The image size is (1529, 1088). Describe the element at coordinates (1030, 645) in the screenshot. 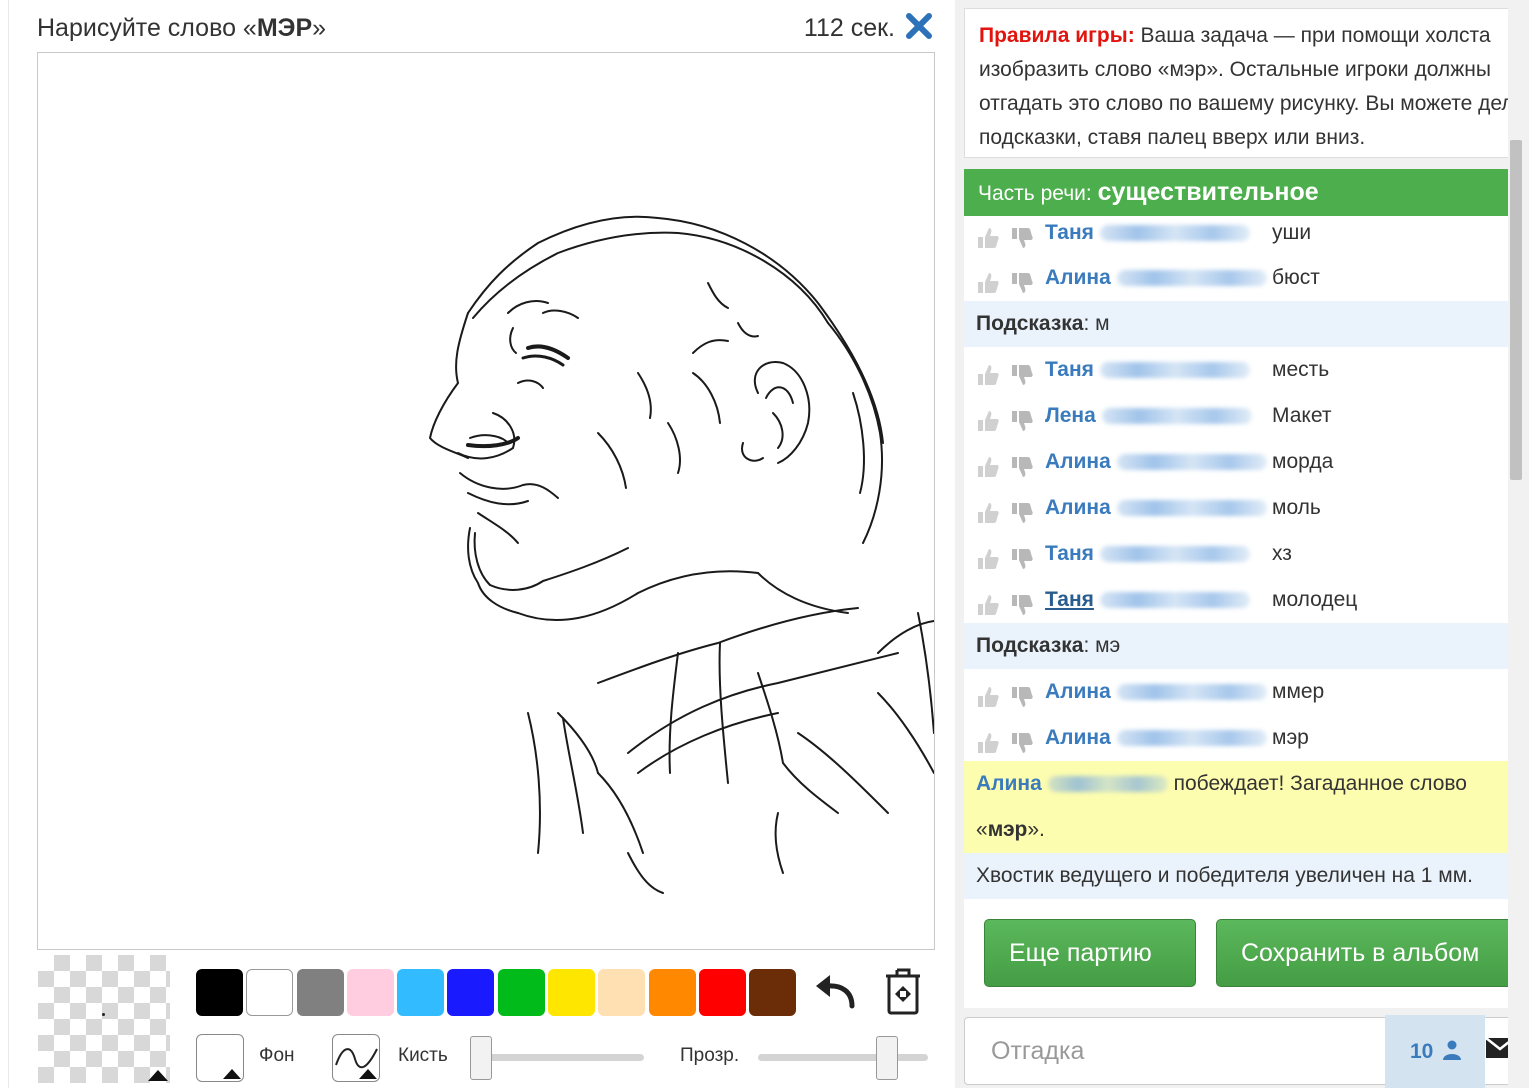

I see `hint-label: Подсказка` at that location.